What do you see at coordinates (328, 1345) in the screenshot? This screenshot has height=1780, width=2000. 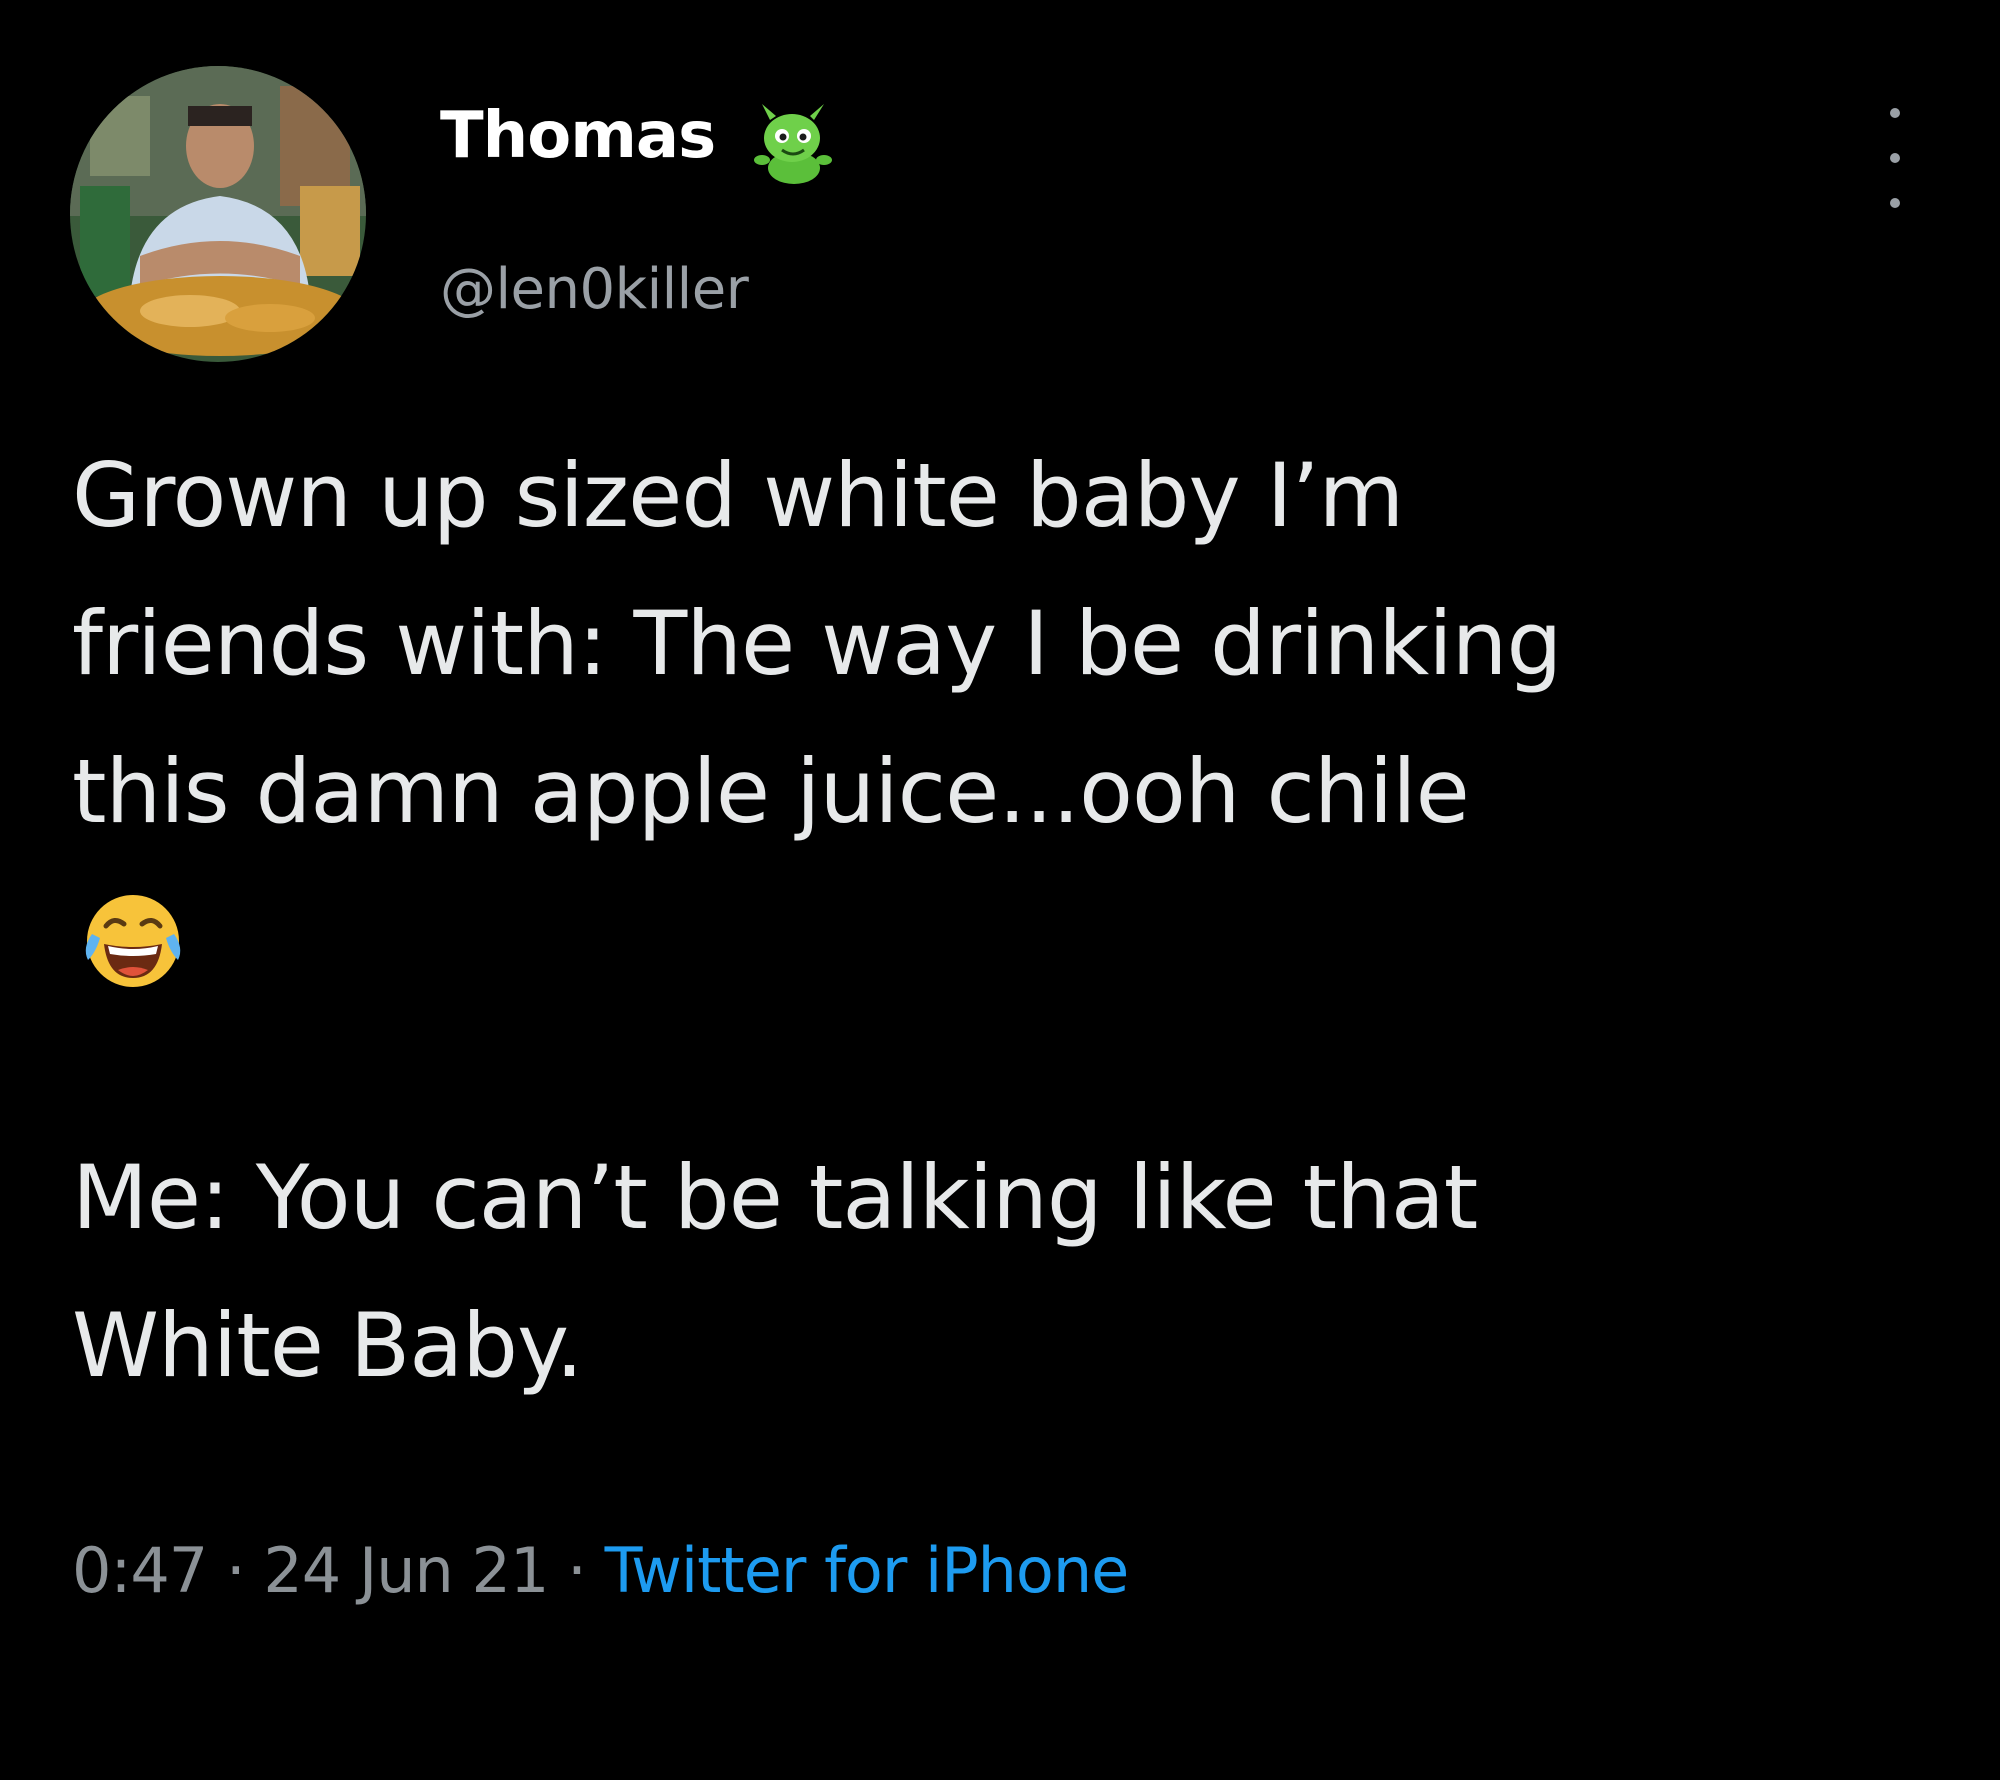 I see `tweet-text-line: White Baby.` at bounding box center [328, 1345].